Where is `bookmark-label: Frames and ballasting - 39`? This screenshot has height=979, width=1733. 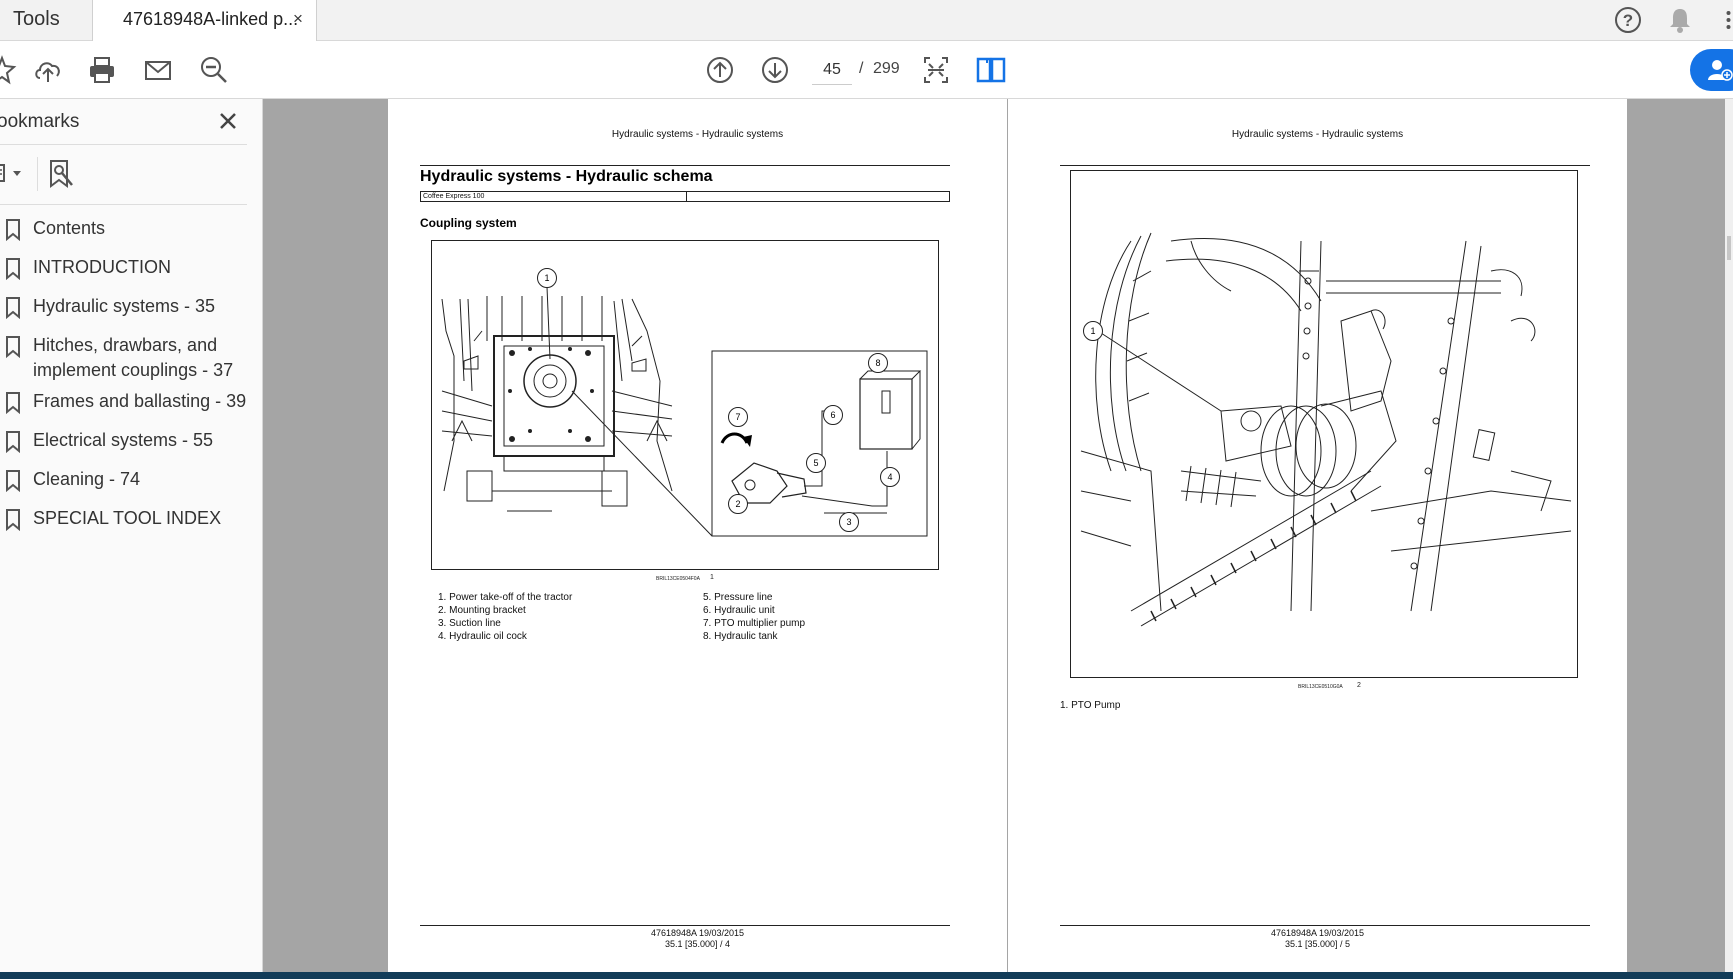 bookmark-label: Frames and ballasting - 39 is located at coordinates (140, 401).